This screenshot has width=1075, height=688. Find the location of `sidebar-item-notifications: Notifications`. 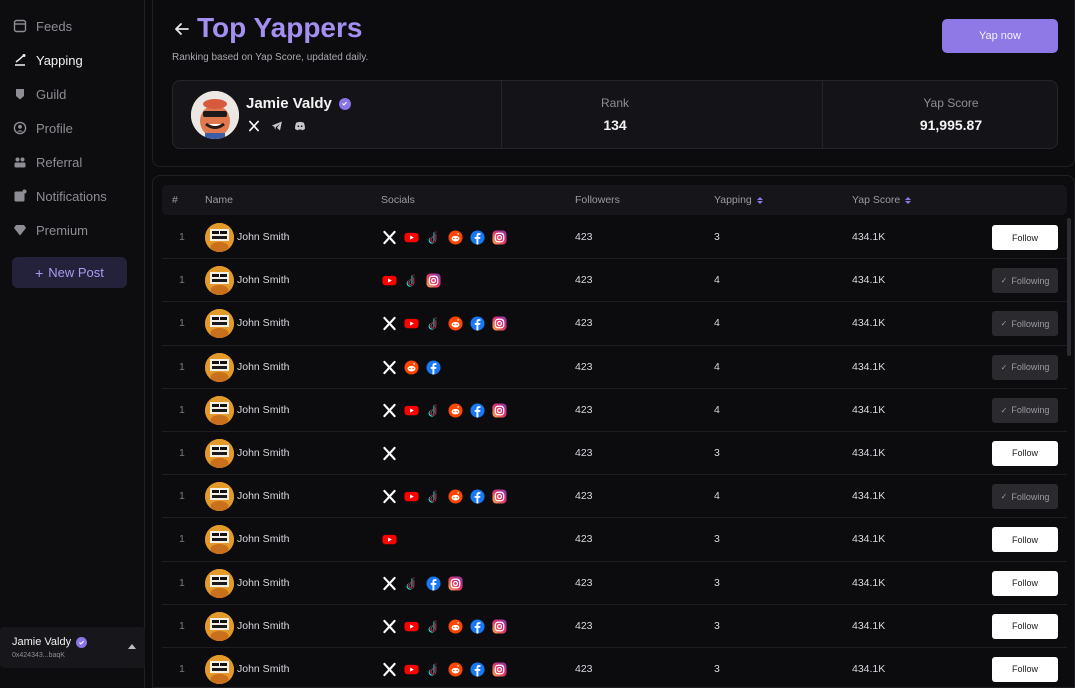

sidebar-item-notifications: Notifications is located at coordinates (72, 196).